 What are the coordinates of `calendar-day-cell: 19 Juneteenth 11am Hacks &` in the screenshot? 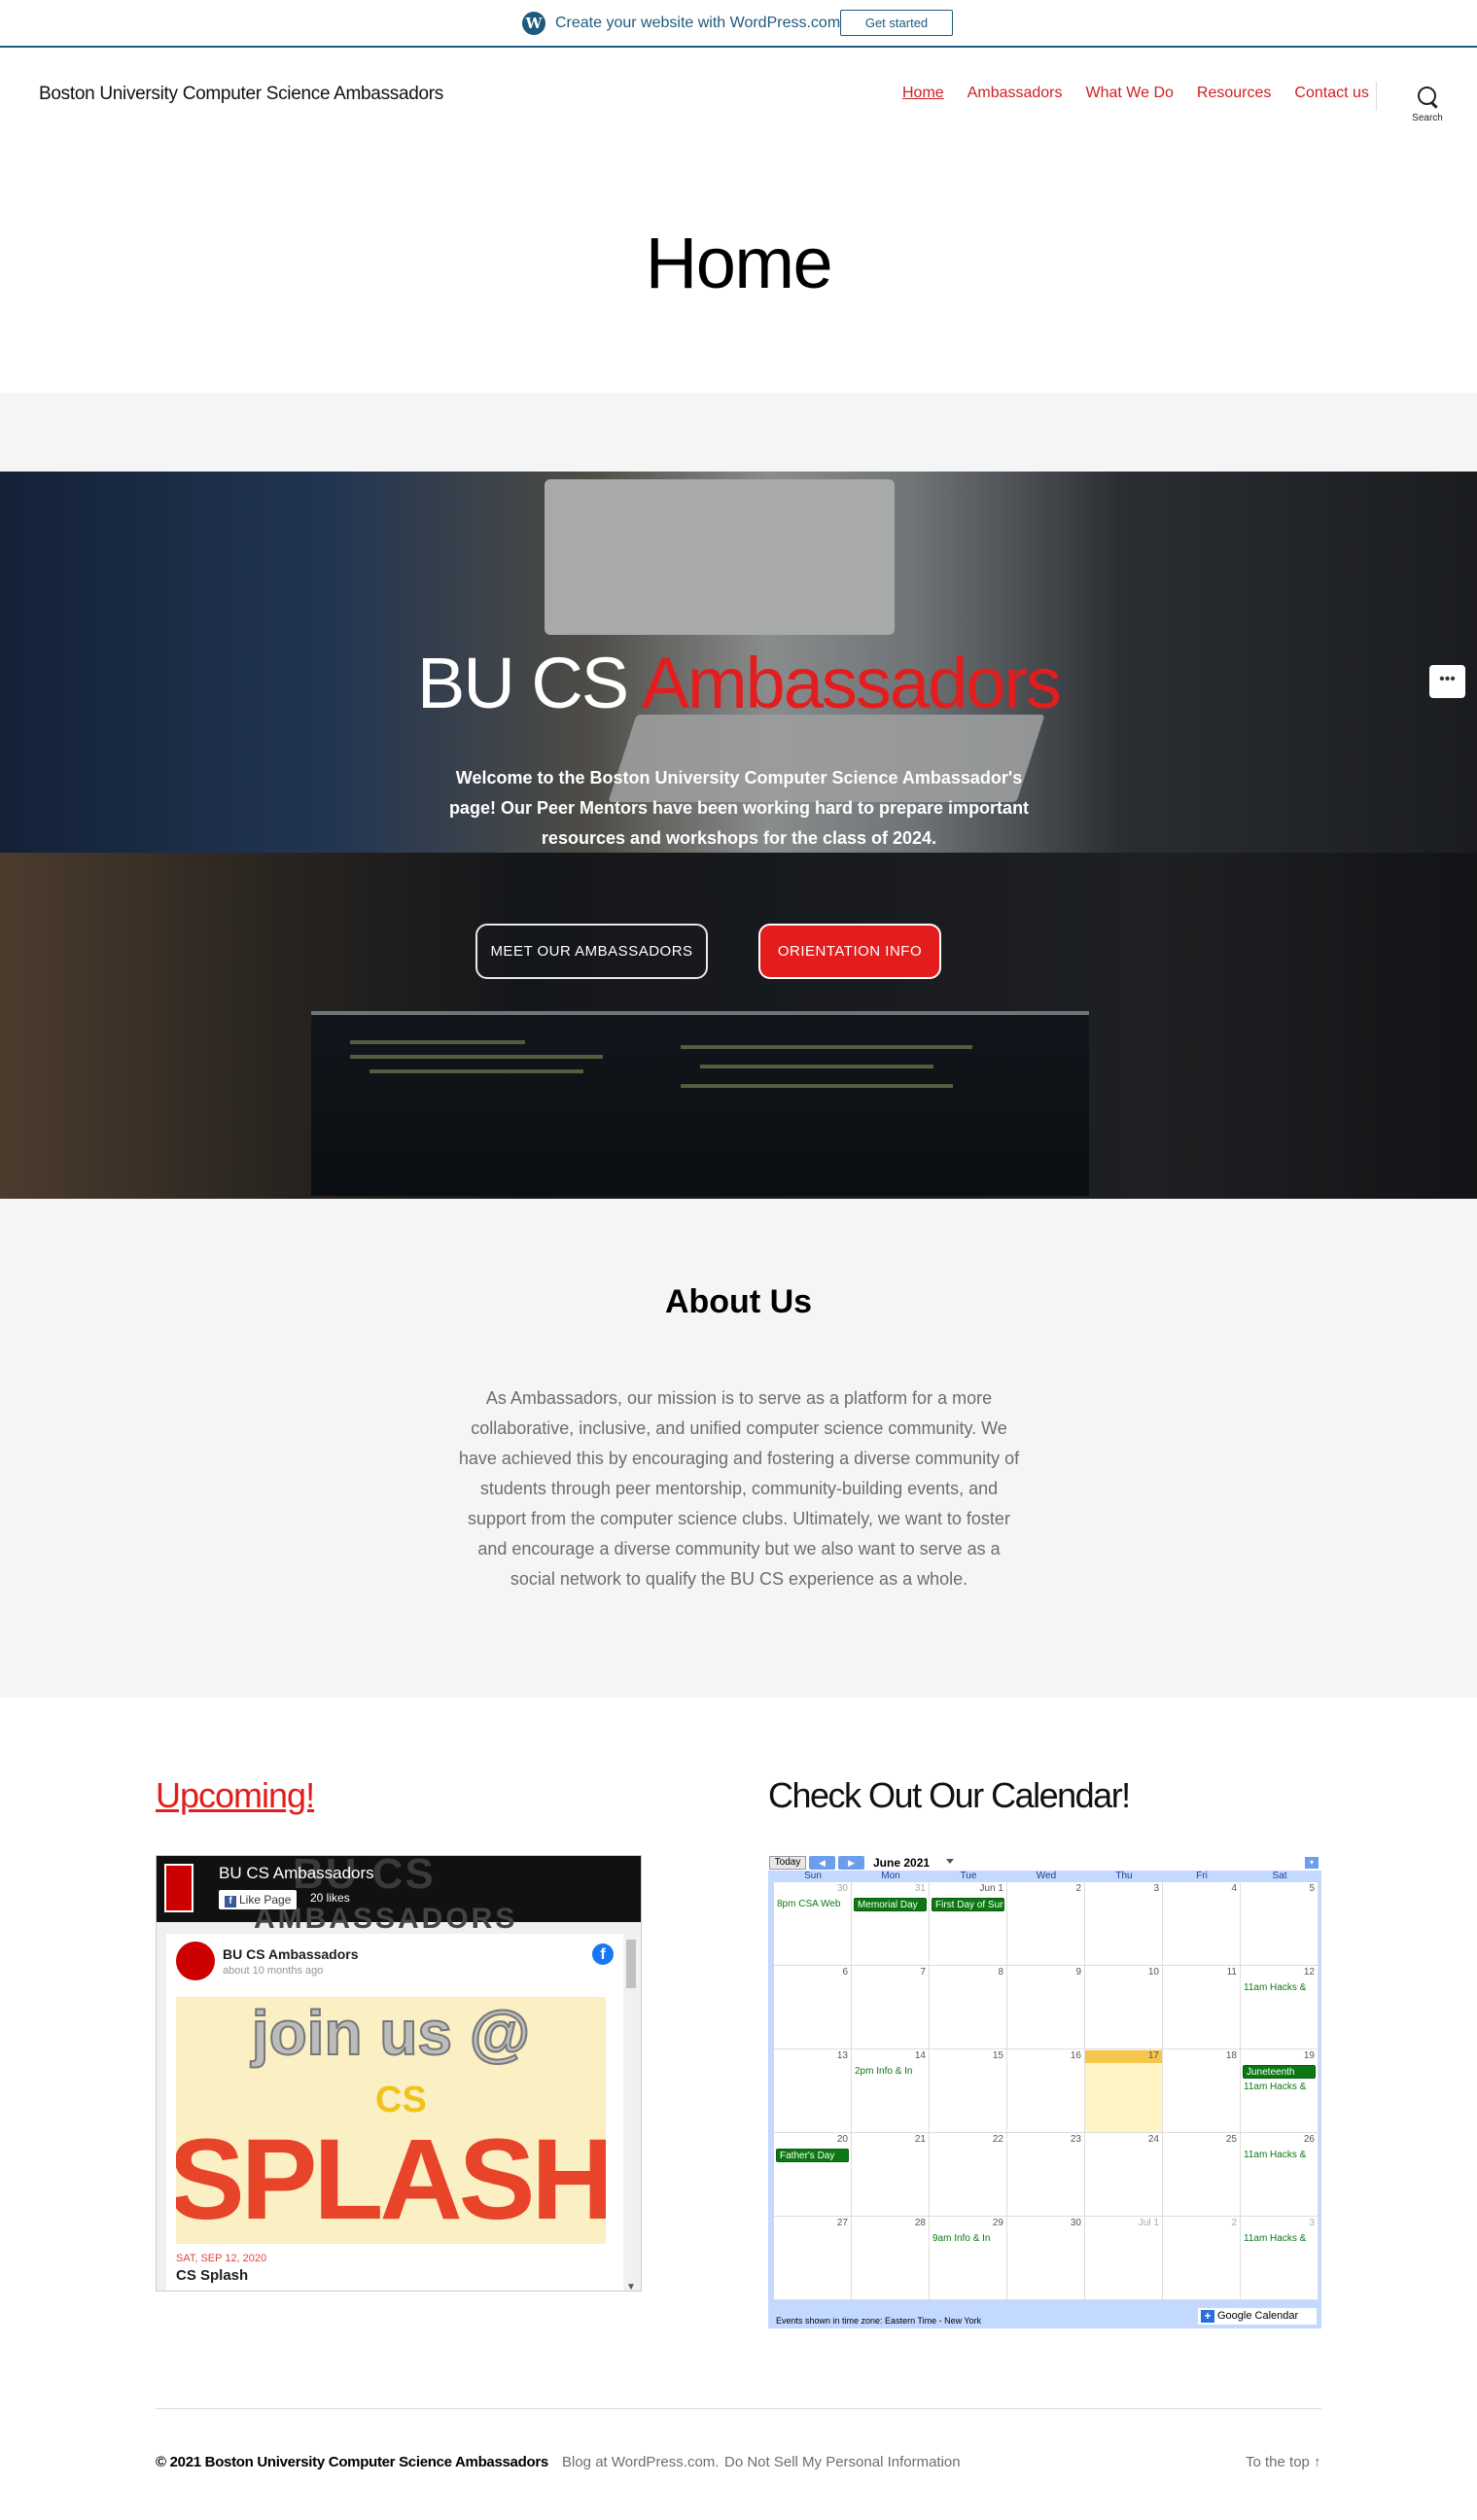 It's located at (1280, 2091).